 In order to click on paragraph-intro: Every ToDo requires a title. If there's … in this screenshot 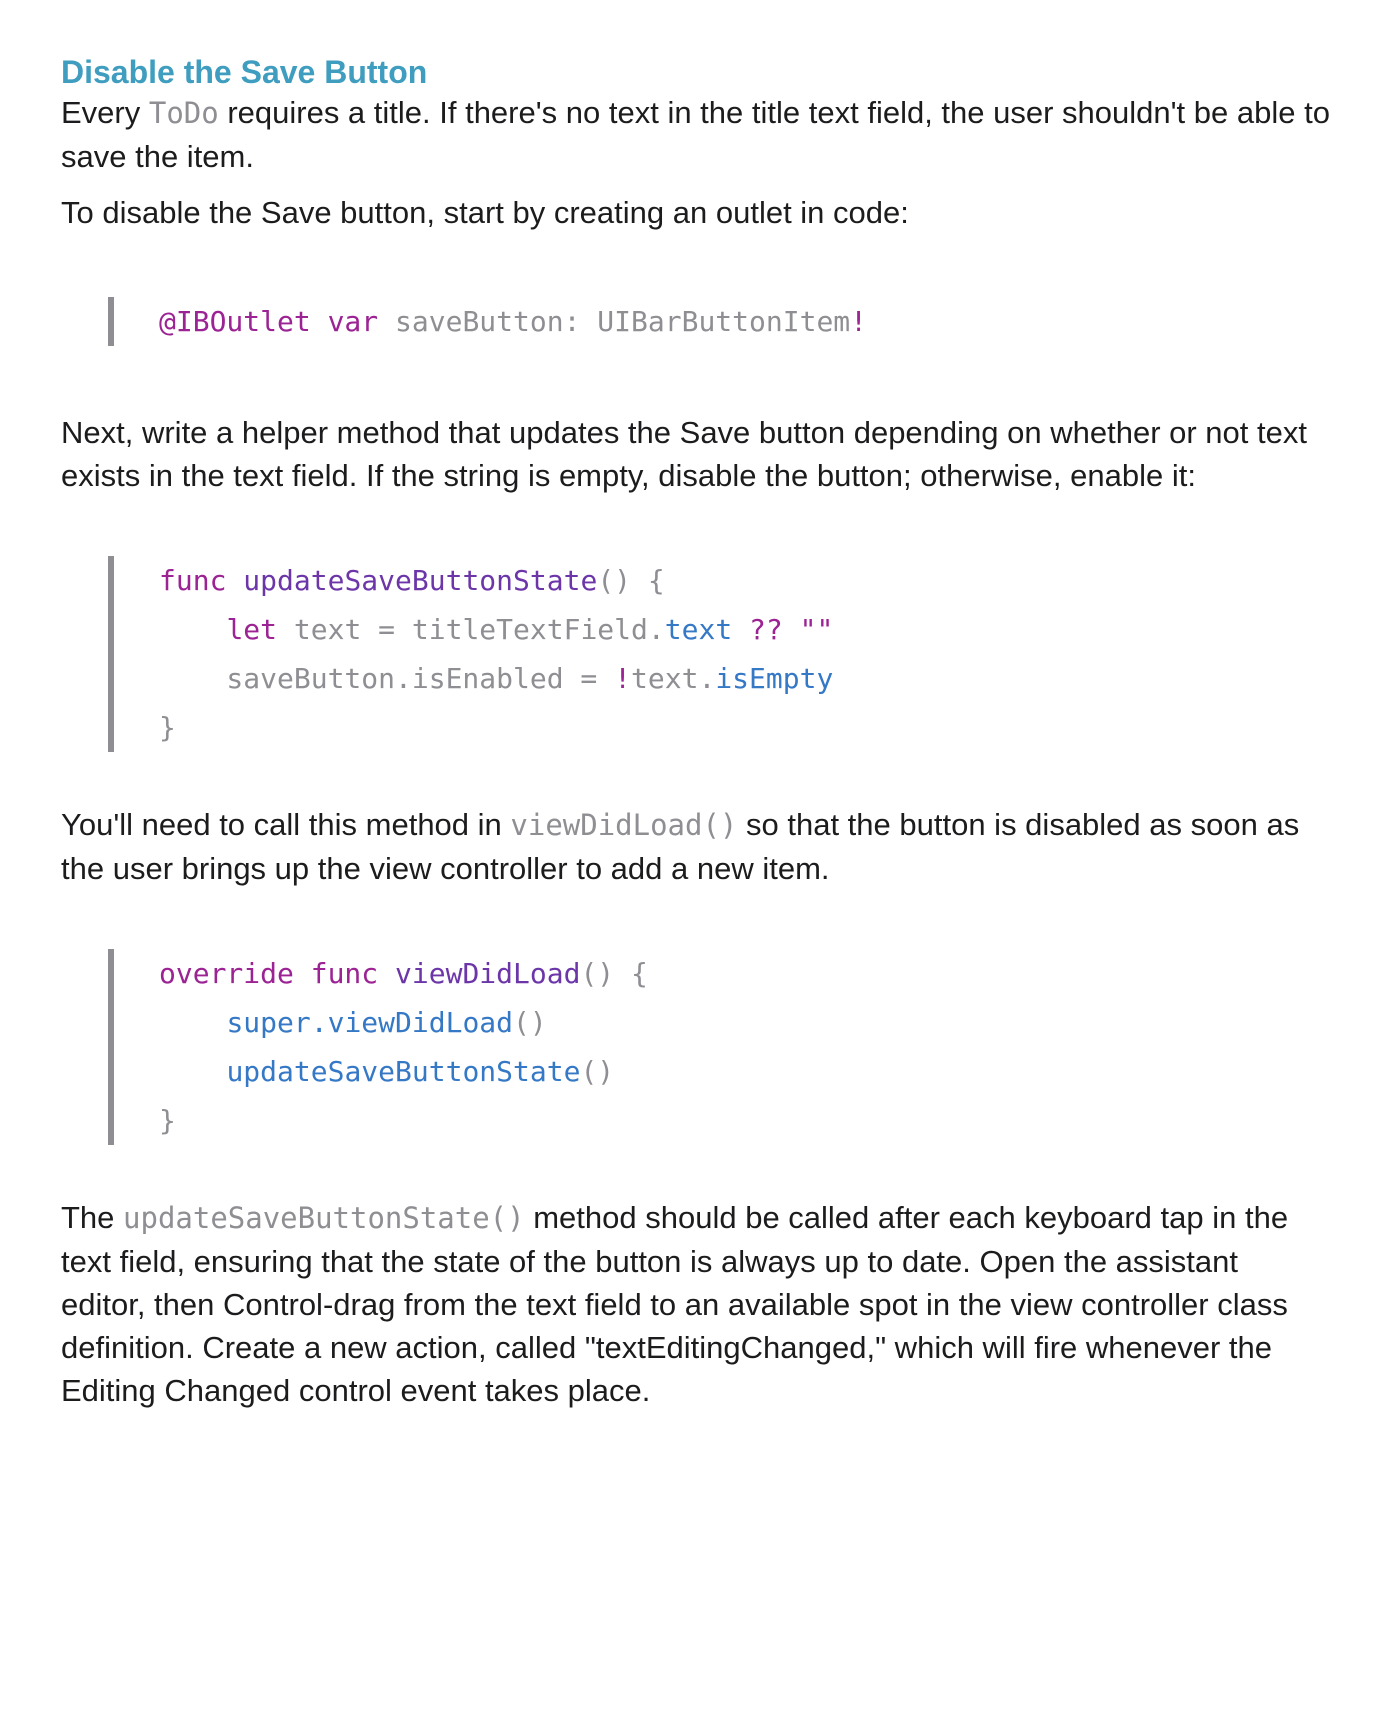, I will do `click(696, 134)`.